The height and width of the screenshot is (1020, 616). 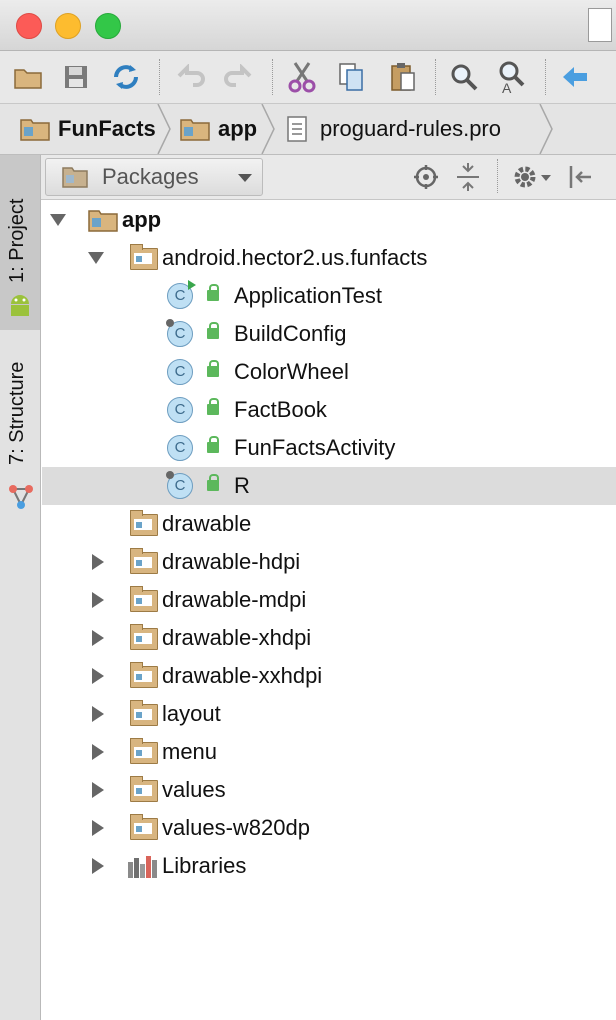 What do you see at coordinates (142, 219) in the screenshot?
I see `tree-node-label: app` at bounding box center [142, 219].